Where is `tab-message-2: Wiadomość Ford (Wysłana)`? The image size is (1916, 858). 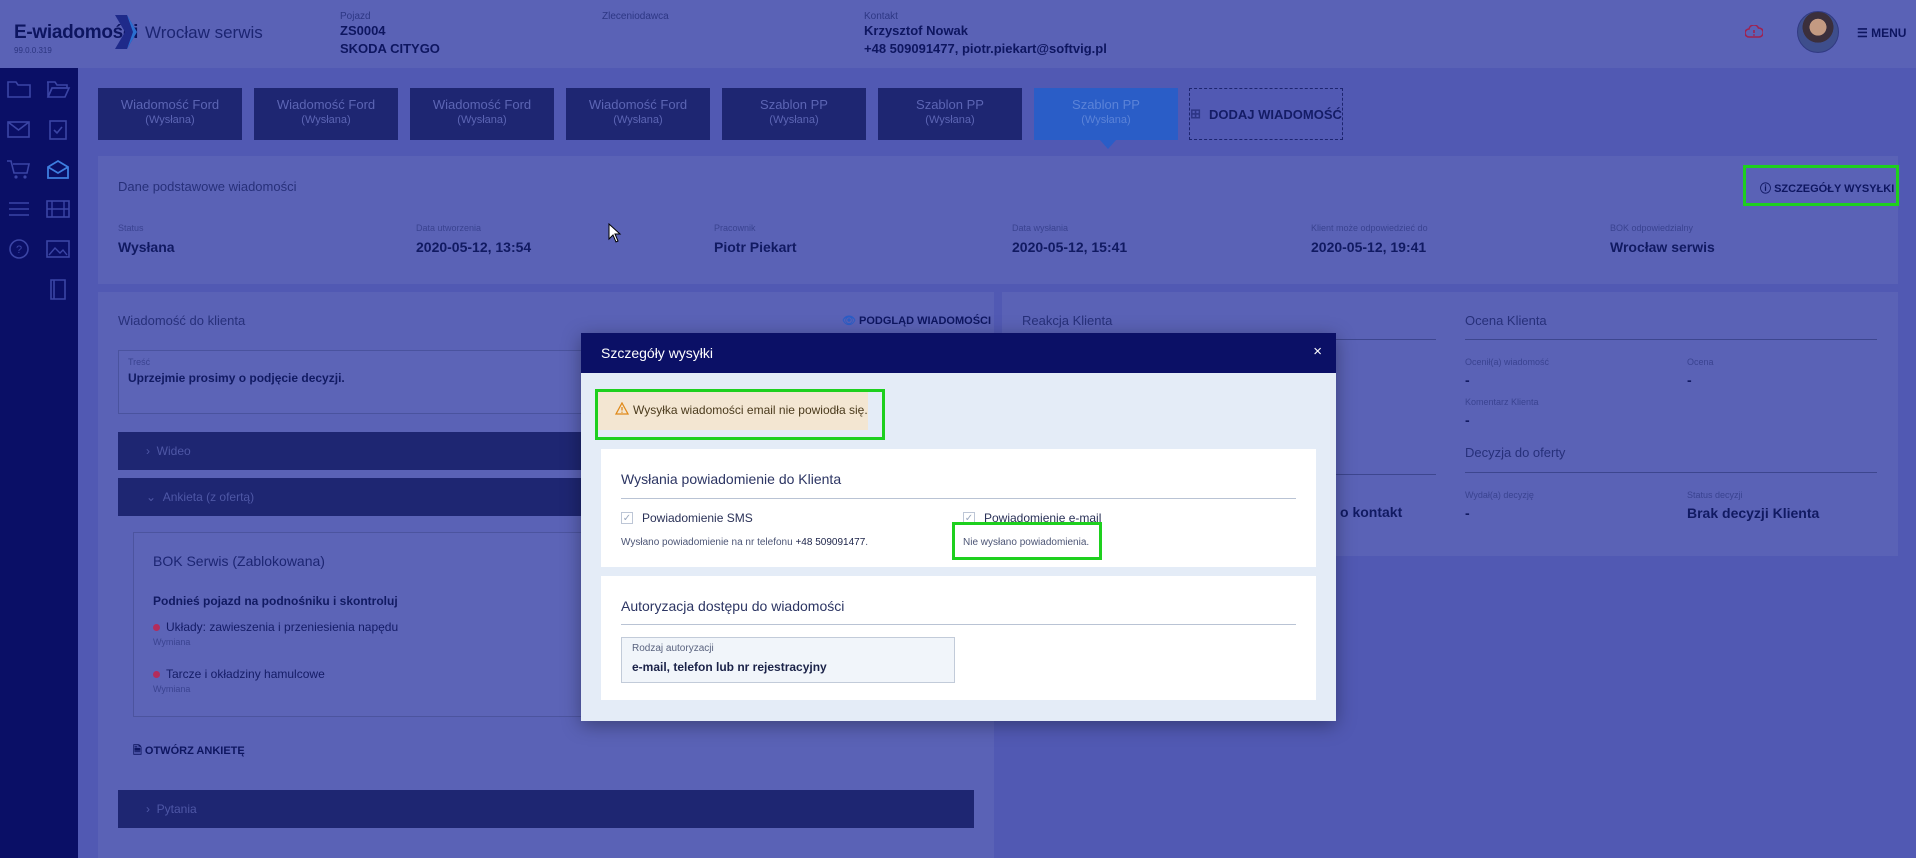 tab-message-2: Wiadomość Ford (Wysłana) is located at coordinates (326, 114).